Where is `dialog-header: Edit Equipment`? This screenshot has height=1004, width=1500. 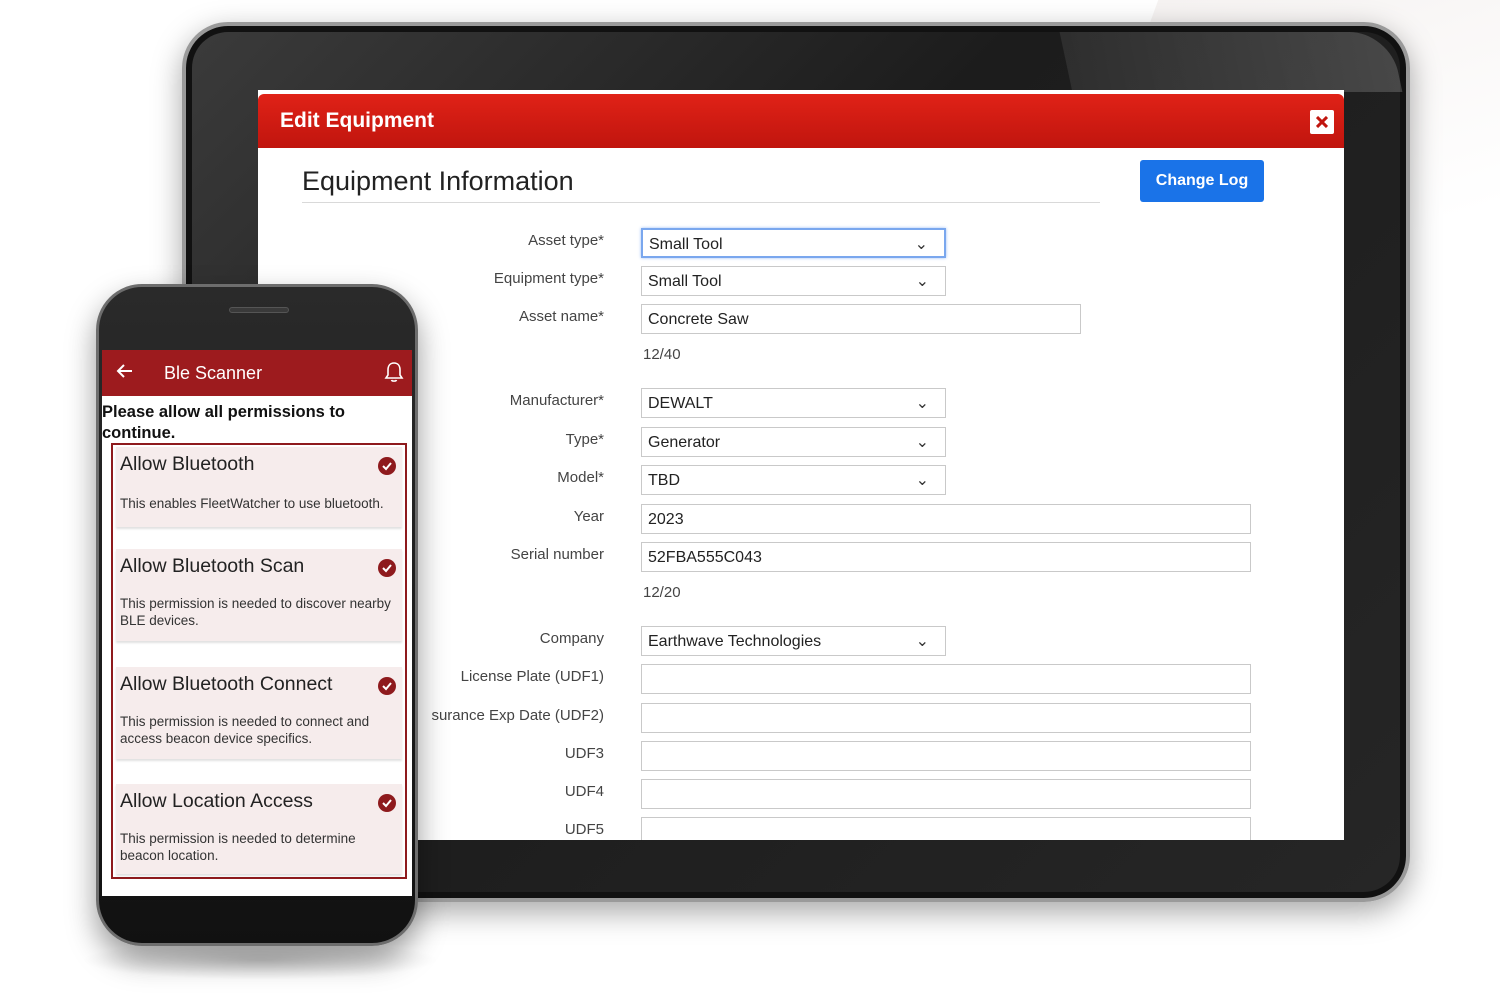
dialog-header: Edit Equipment is located at coordinates (801, 121).